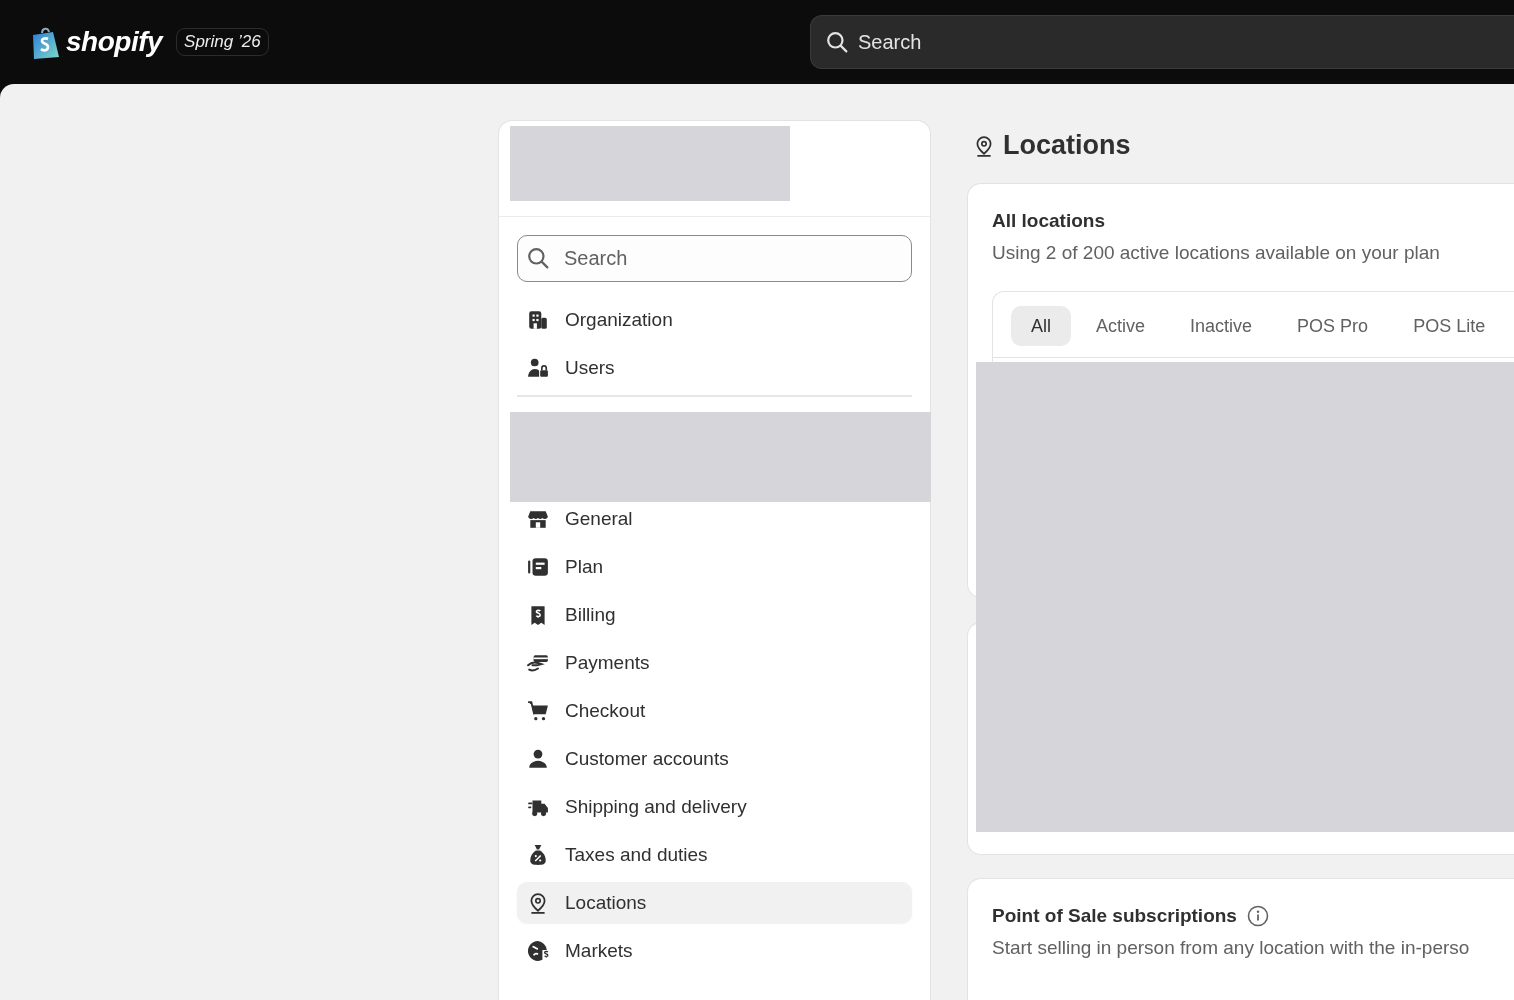  I want to click on nav-item: Billing, so click(714, 614).